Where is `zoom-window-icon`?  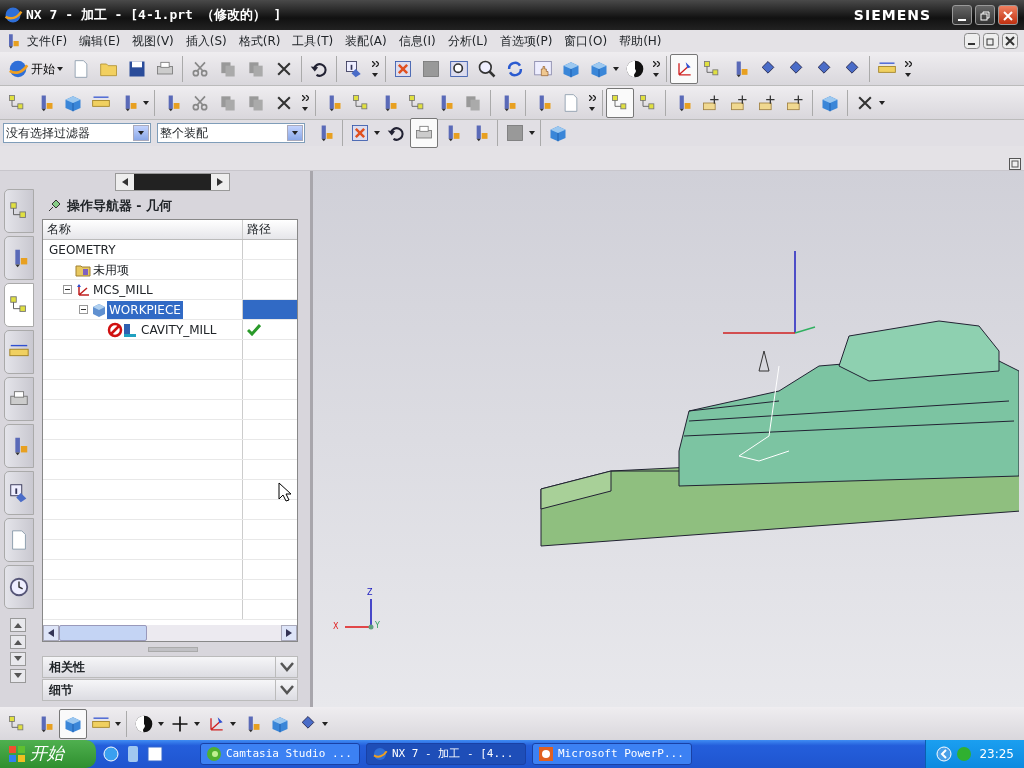 zoom-window-icon is located at coordinates (459, 68).